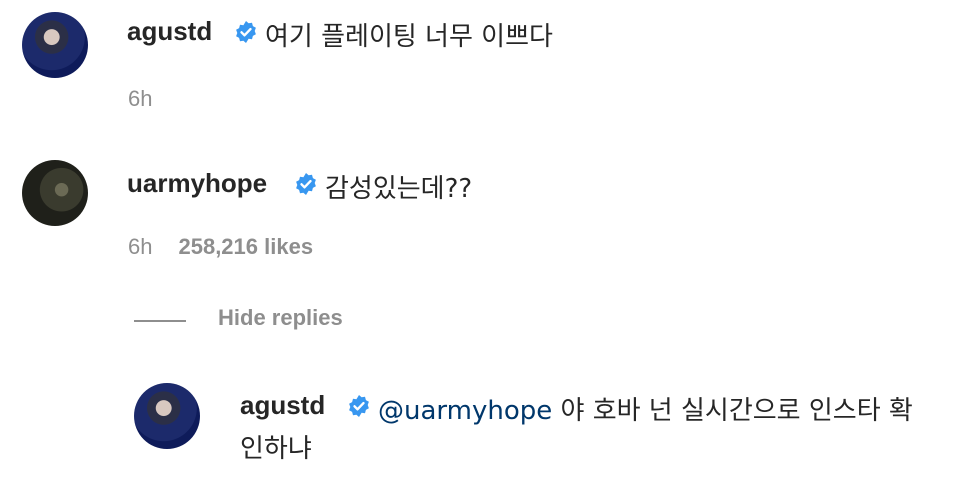 This screenshot has width=960, height=480. Describe the element at coordinates (465, 411) in the screenshot. I see `mention-link: @uarmyhope` at that location.